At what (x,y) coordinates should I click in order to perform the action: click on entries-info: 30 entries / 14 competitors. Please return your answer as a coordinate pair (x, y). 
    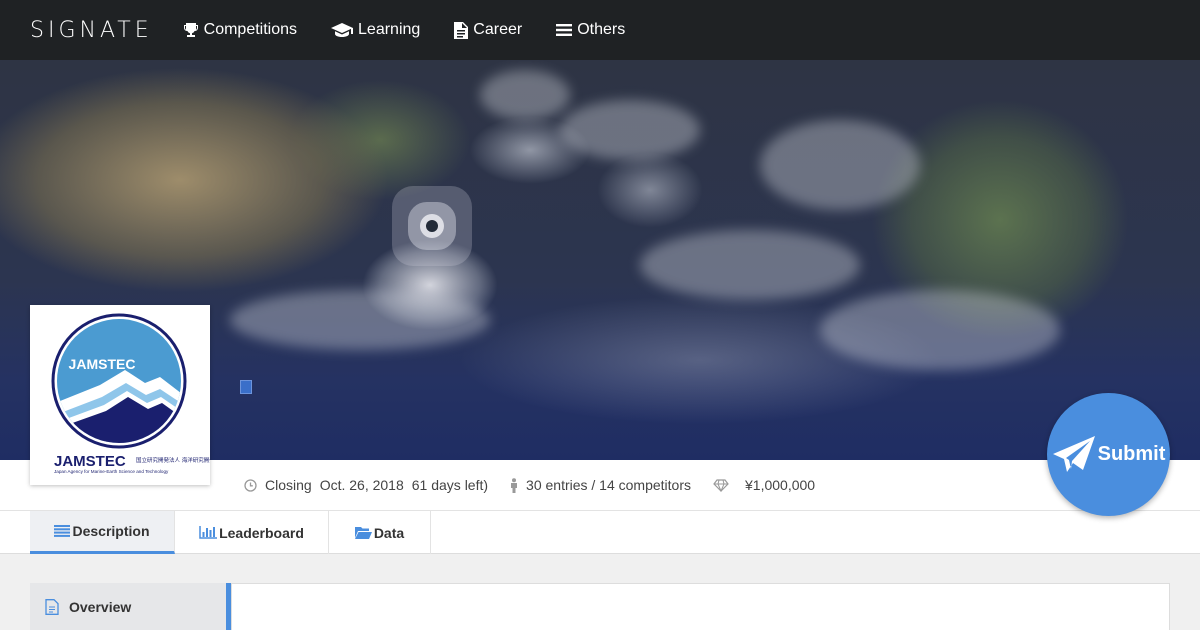
    Looking at the image, I should click on (600, 485).